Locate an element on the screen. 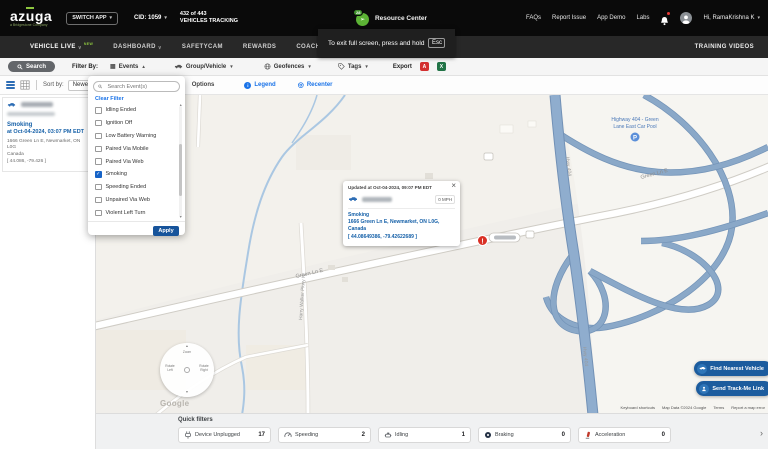 This screenshot has width=768, height=449. nav-safetycam: SAFETYCAM is located at coordinates (202, 47).